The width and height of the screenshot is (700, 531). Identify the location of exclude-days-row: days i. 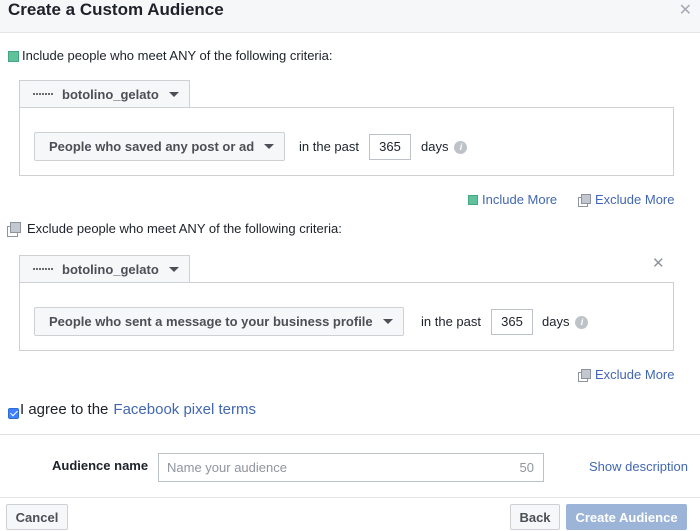
(565, 322).